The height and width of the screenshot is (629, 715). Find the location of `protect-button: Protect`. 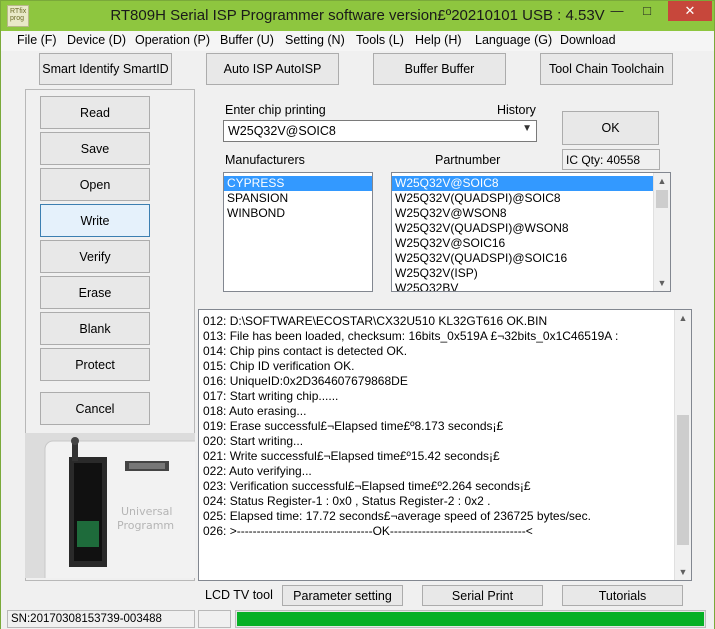

protect-button: Protect is located at coordinates (95, 364).